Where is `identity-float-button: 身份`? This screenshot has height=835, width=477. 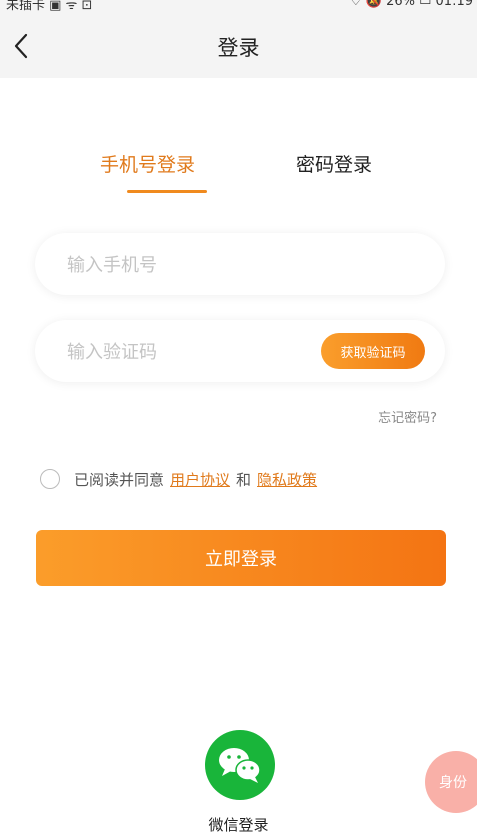
identity-float-button: 身份 is located at coordinates (451, 782).